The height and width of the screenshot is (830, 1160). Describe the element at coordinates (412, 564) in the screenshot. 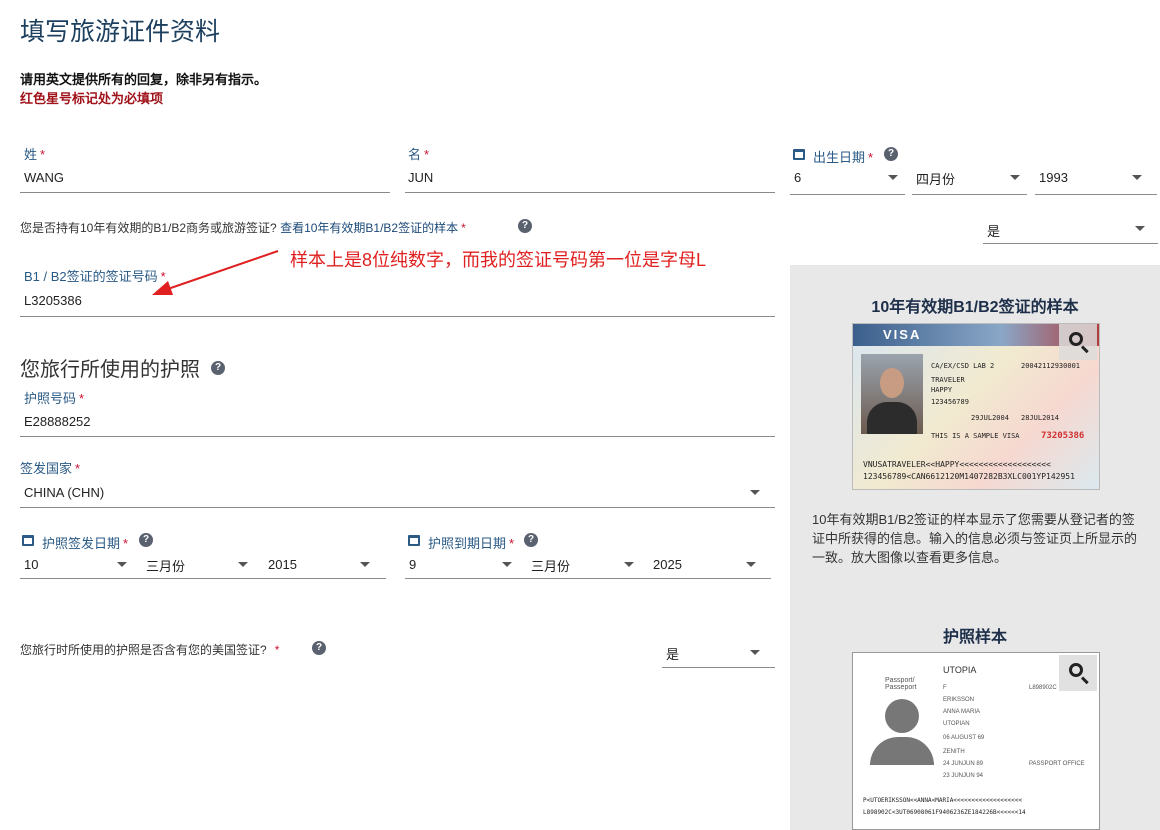

I see `expiry-day-select: 9` at that location.